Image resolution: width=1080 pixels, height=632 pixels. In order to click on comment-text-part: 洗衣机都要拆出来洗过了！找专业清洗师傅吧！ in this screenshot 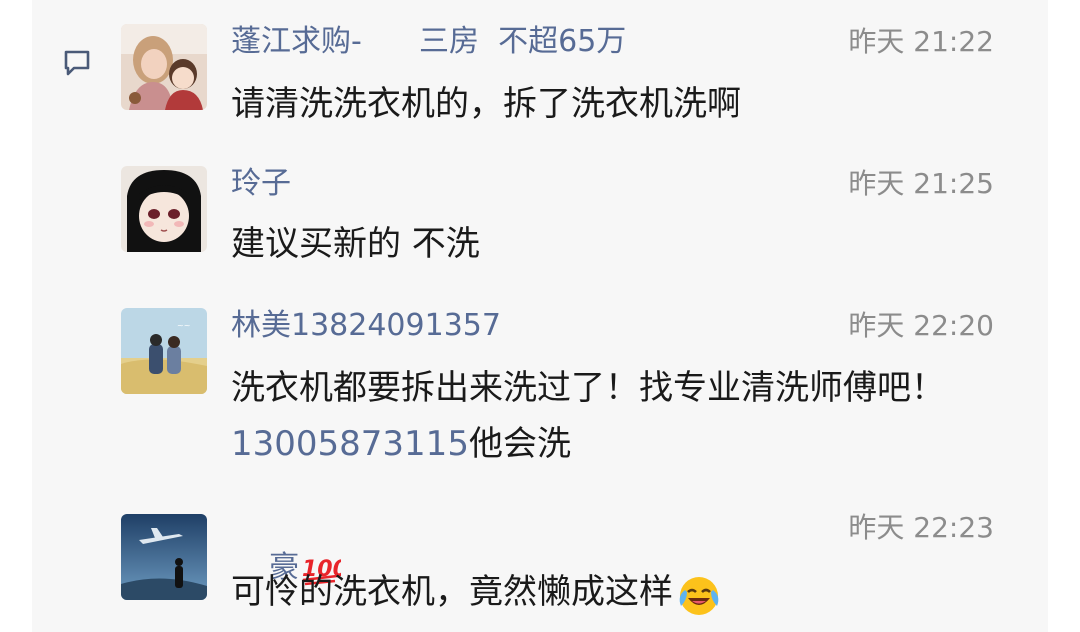, I will do `click(588, 388)`.